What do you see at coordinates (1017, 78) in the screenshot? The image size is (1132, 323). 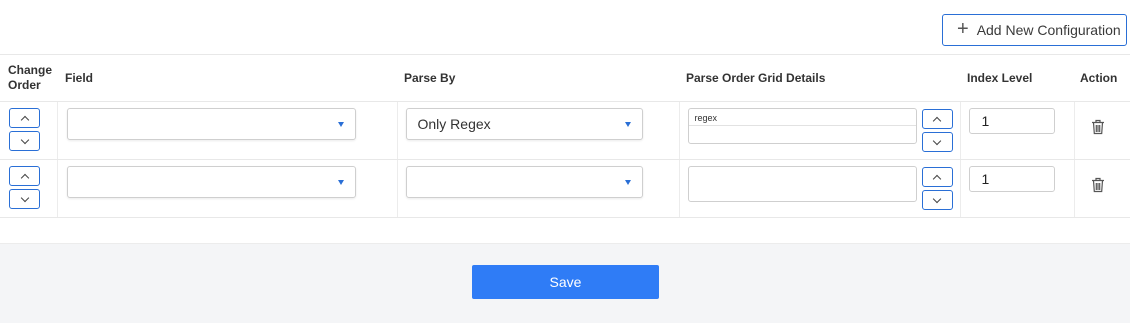 I see `header-index-level: Index Level` at bounding box center [1017, 78].